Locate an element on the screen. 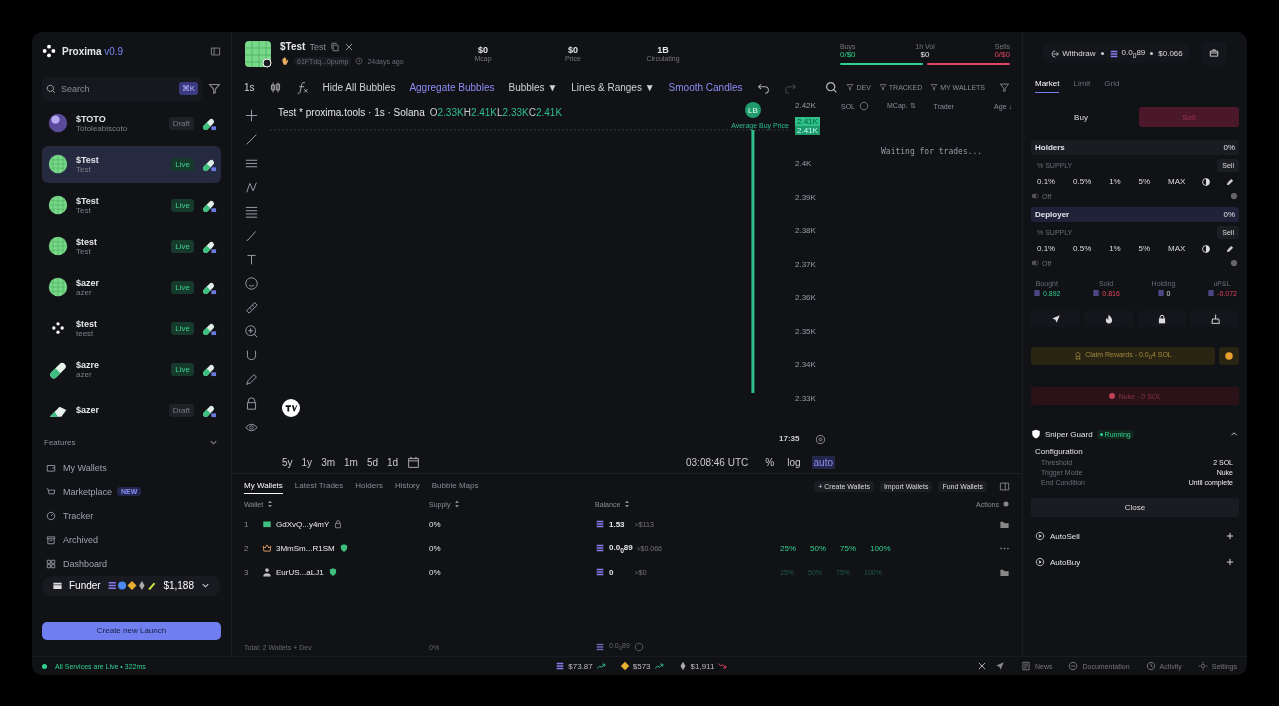 The image size is (1279, 706). order-type-tab: Market is located at coordinates (1047, 86).